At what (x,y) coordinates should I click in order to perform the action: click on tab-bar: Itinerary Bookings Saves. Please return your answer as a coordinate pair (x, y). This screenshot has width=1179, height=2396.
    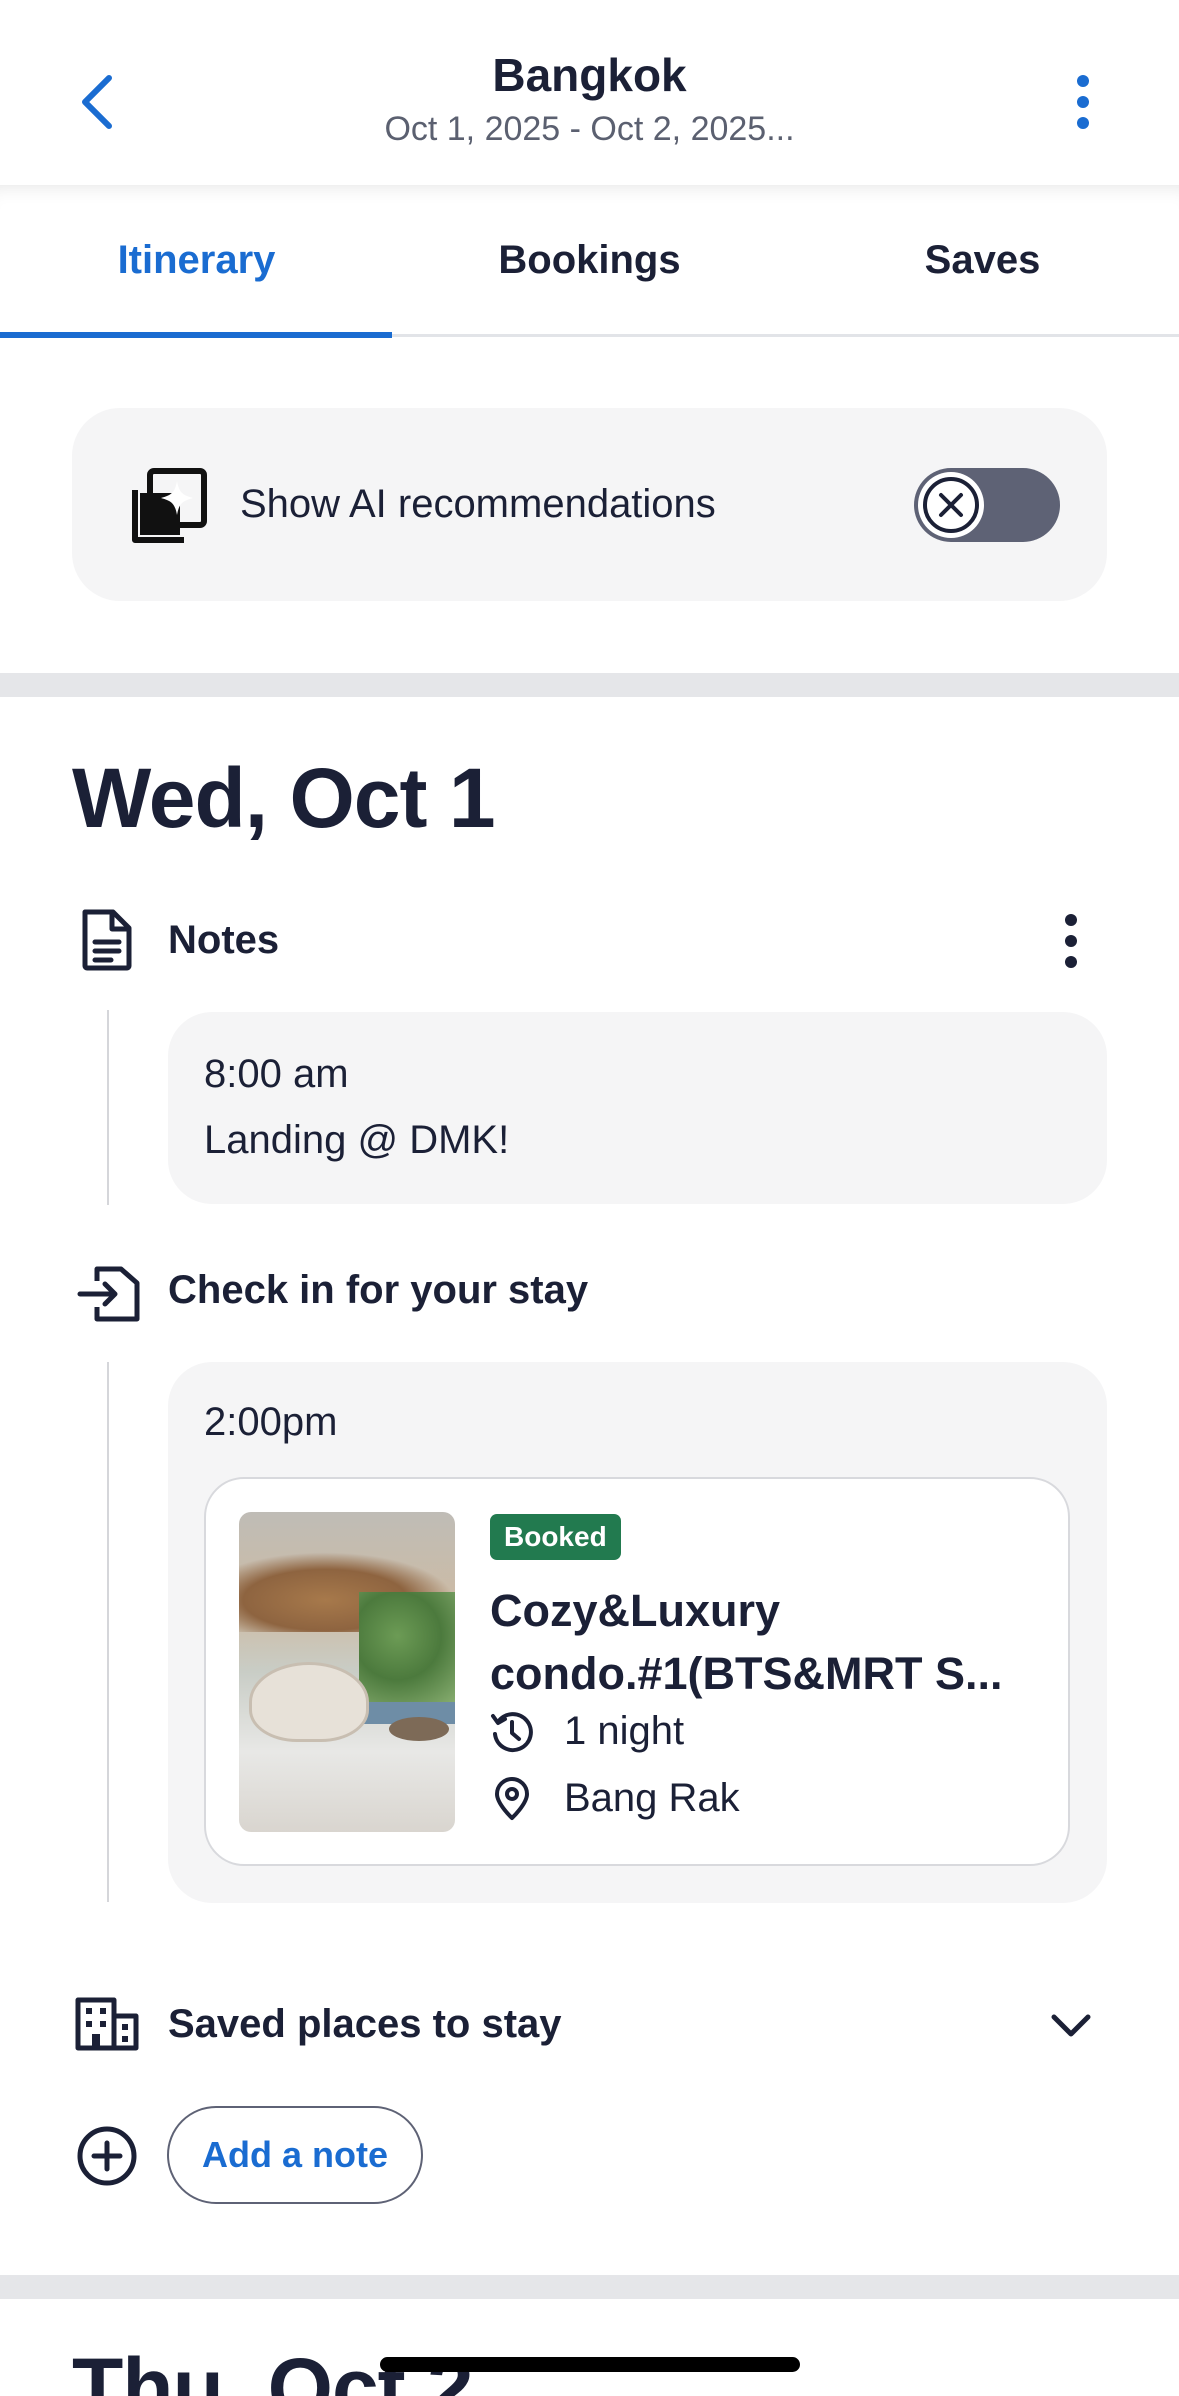
    Looking at the image, I should click on (589, 261).